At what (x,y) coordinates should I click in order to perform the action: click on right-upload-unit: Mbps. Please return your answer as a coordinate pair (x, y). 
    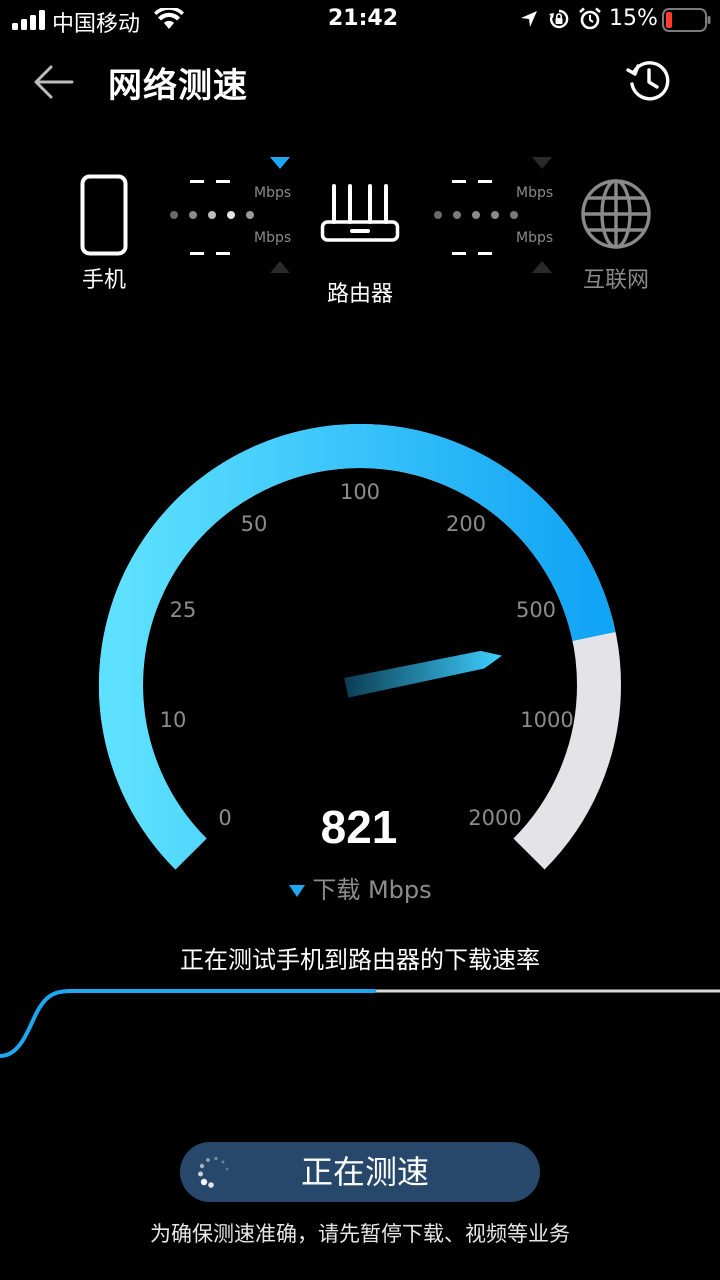
    Looking at the image, I should click on (535, 193).